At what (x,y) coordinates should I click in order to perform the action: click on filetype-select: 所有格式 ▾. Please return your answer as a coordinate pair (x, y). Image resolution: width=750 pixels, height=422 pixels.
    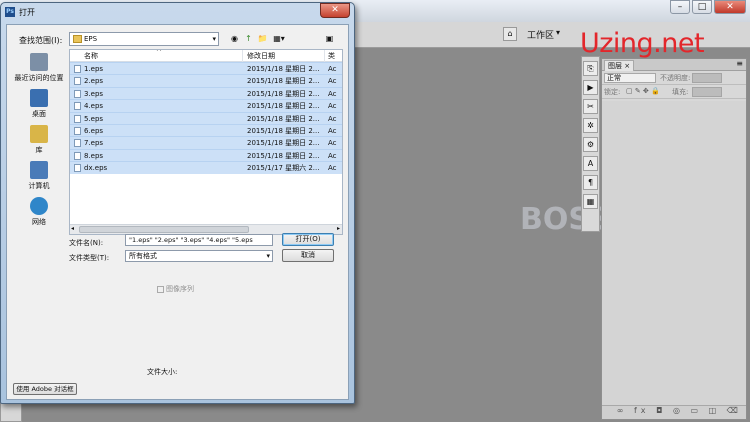
    Looking at the image, I should click on (199, 256).